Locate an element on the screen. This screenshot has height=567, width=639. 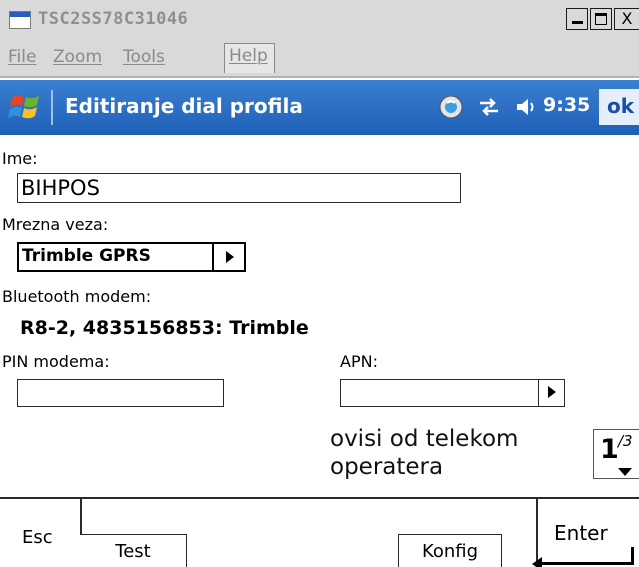
page-down-icon is located at coordinates (625, 472).